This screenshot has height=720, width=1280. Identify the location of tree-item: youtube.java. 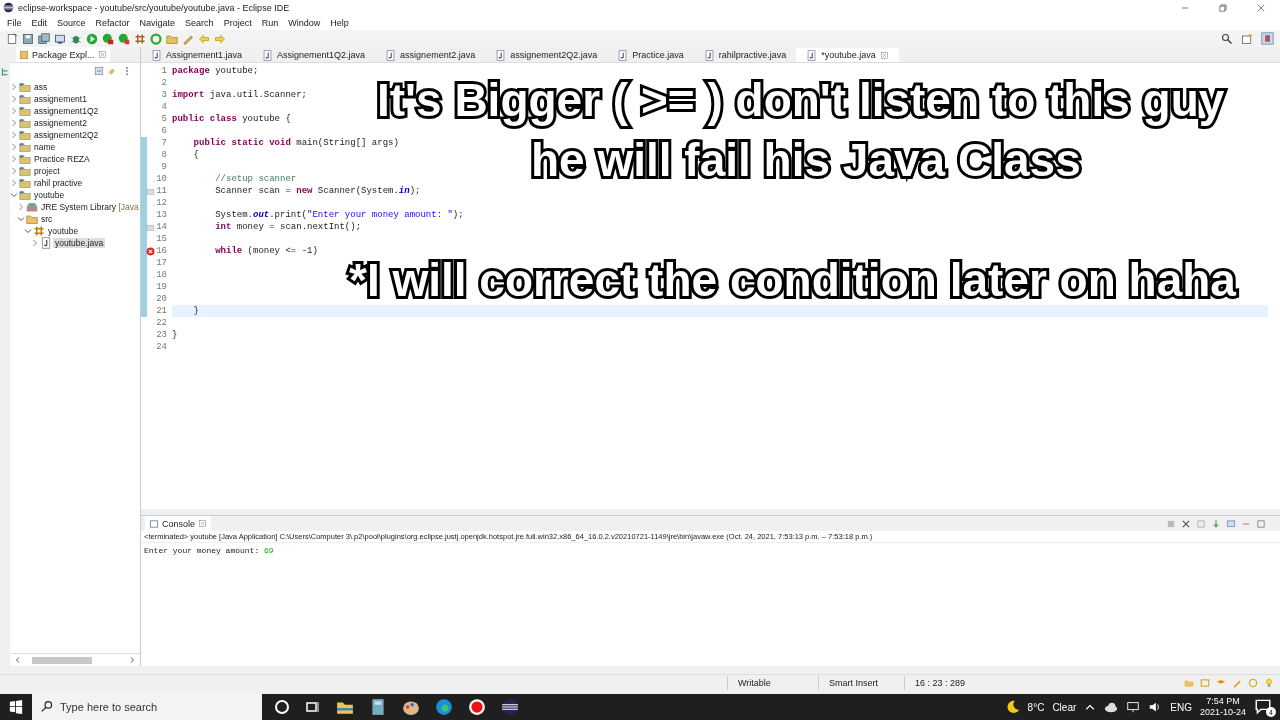
(79, 243).